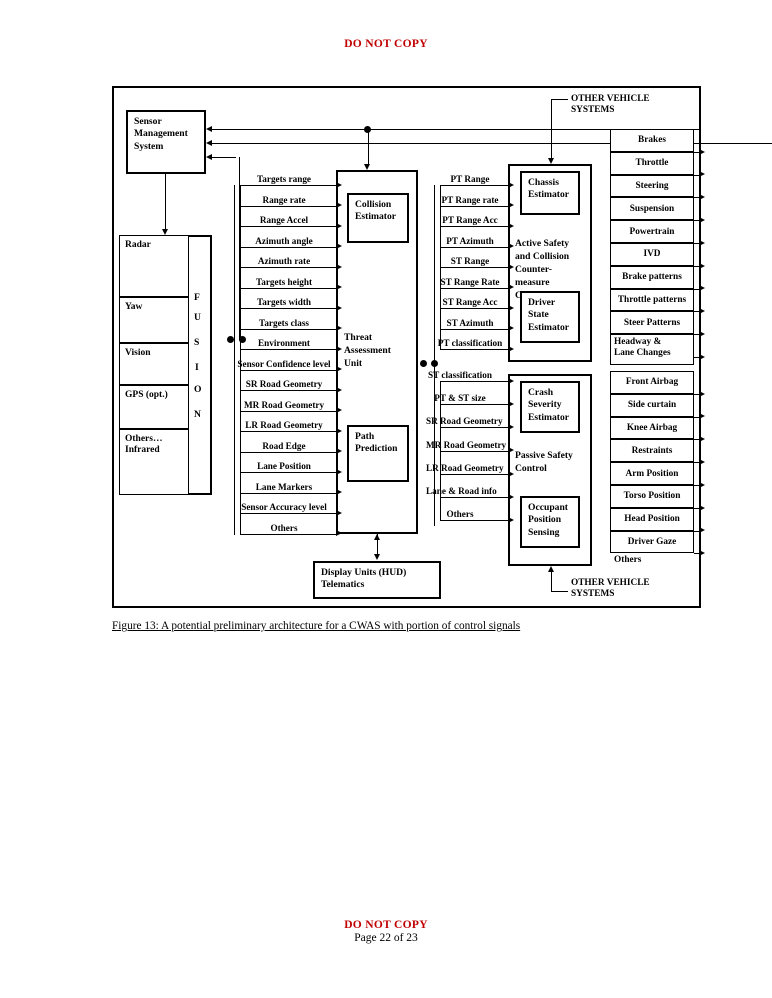  Describe the element at coordinates (652, 163) in the screenshot. I see `output-active-cell: Throttle` at that location.